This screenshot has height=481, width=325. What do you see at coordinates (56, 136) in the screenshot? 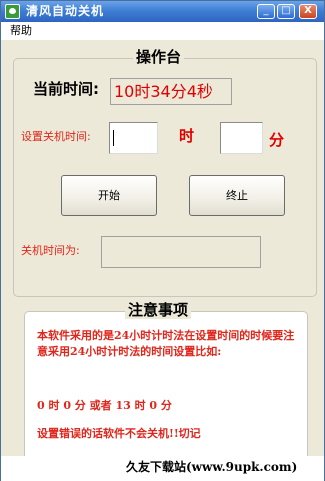
I see `set-shutdown-time-label: 设置关机时间:` at bounding box center [56, 136].